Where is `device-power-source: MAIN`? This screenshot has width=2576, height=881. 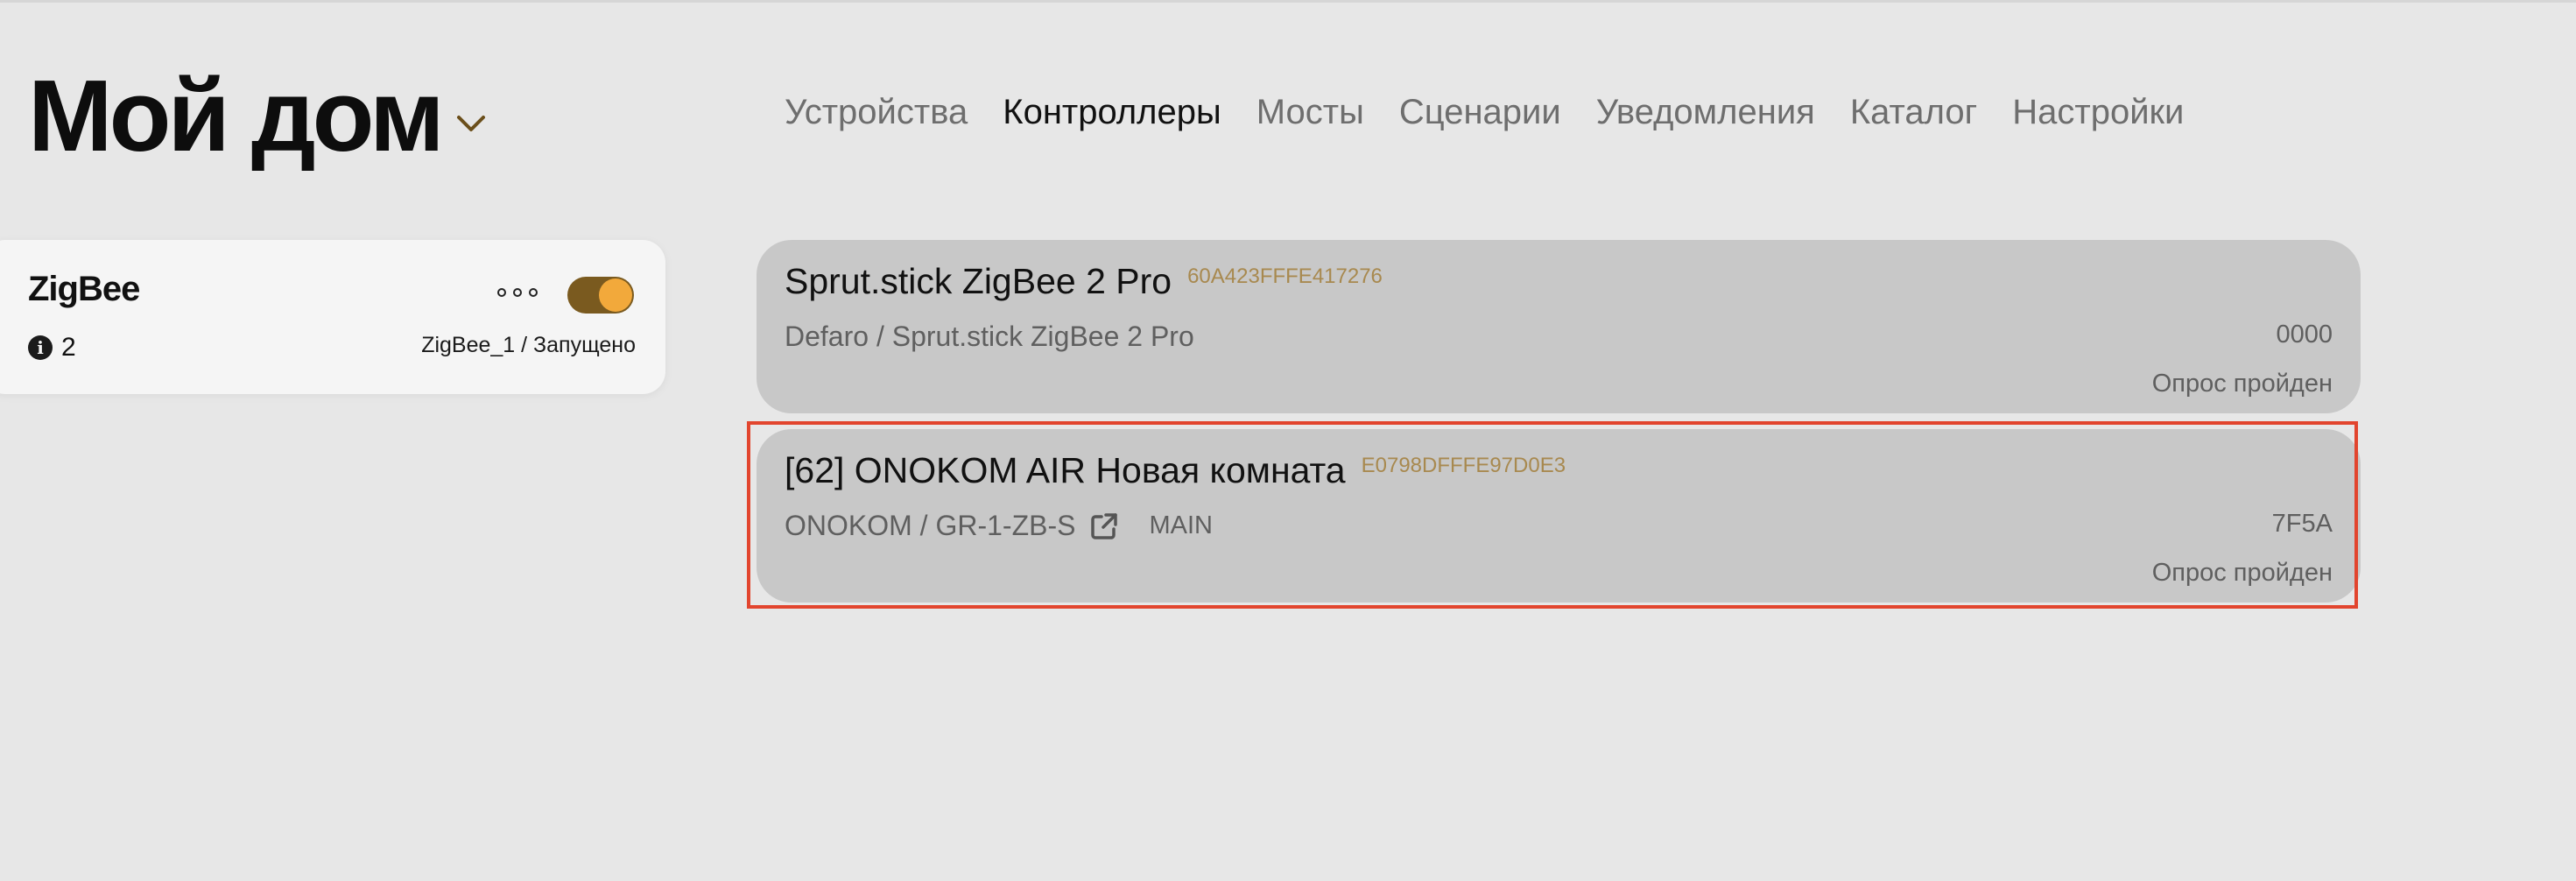 device-power-source: MAIN is located at coordinates (1181, 525).